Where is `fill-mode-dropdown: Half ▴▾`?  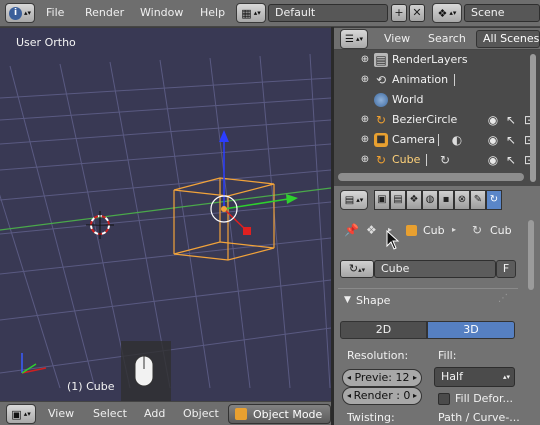 fill-mode-dropdown: Half ▴▾ is located at coordinates (474, 377).